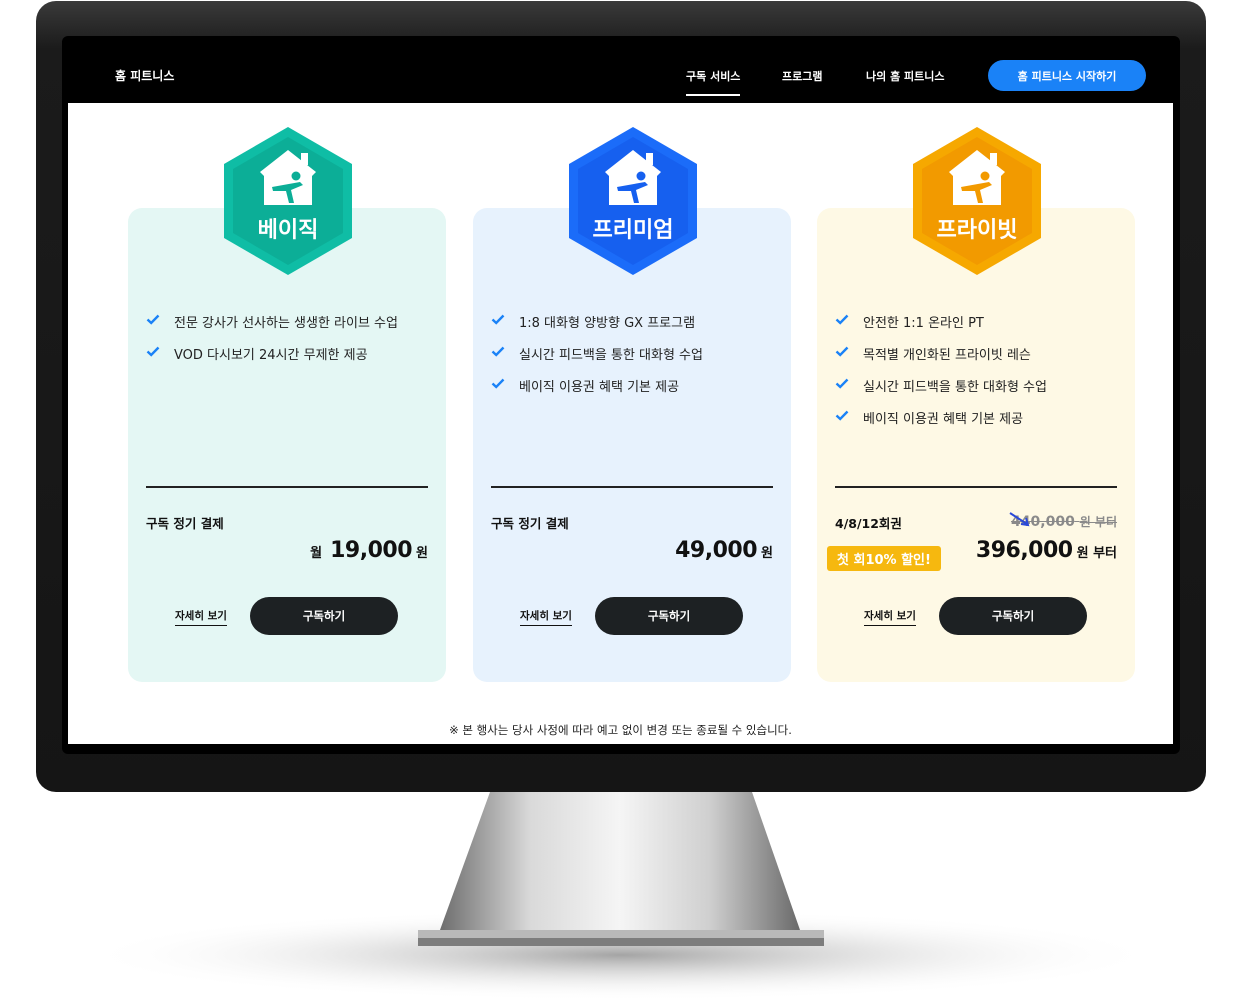  I want to click on original-price-unit: 원 부터, so click(1098, 522).